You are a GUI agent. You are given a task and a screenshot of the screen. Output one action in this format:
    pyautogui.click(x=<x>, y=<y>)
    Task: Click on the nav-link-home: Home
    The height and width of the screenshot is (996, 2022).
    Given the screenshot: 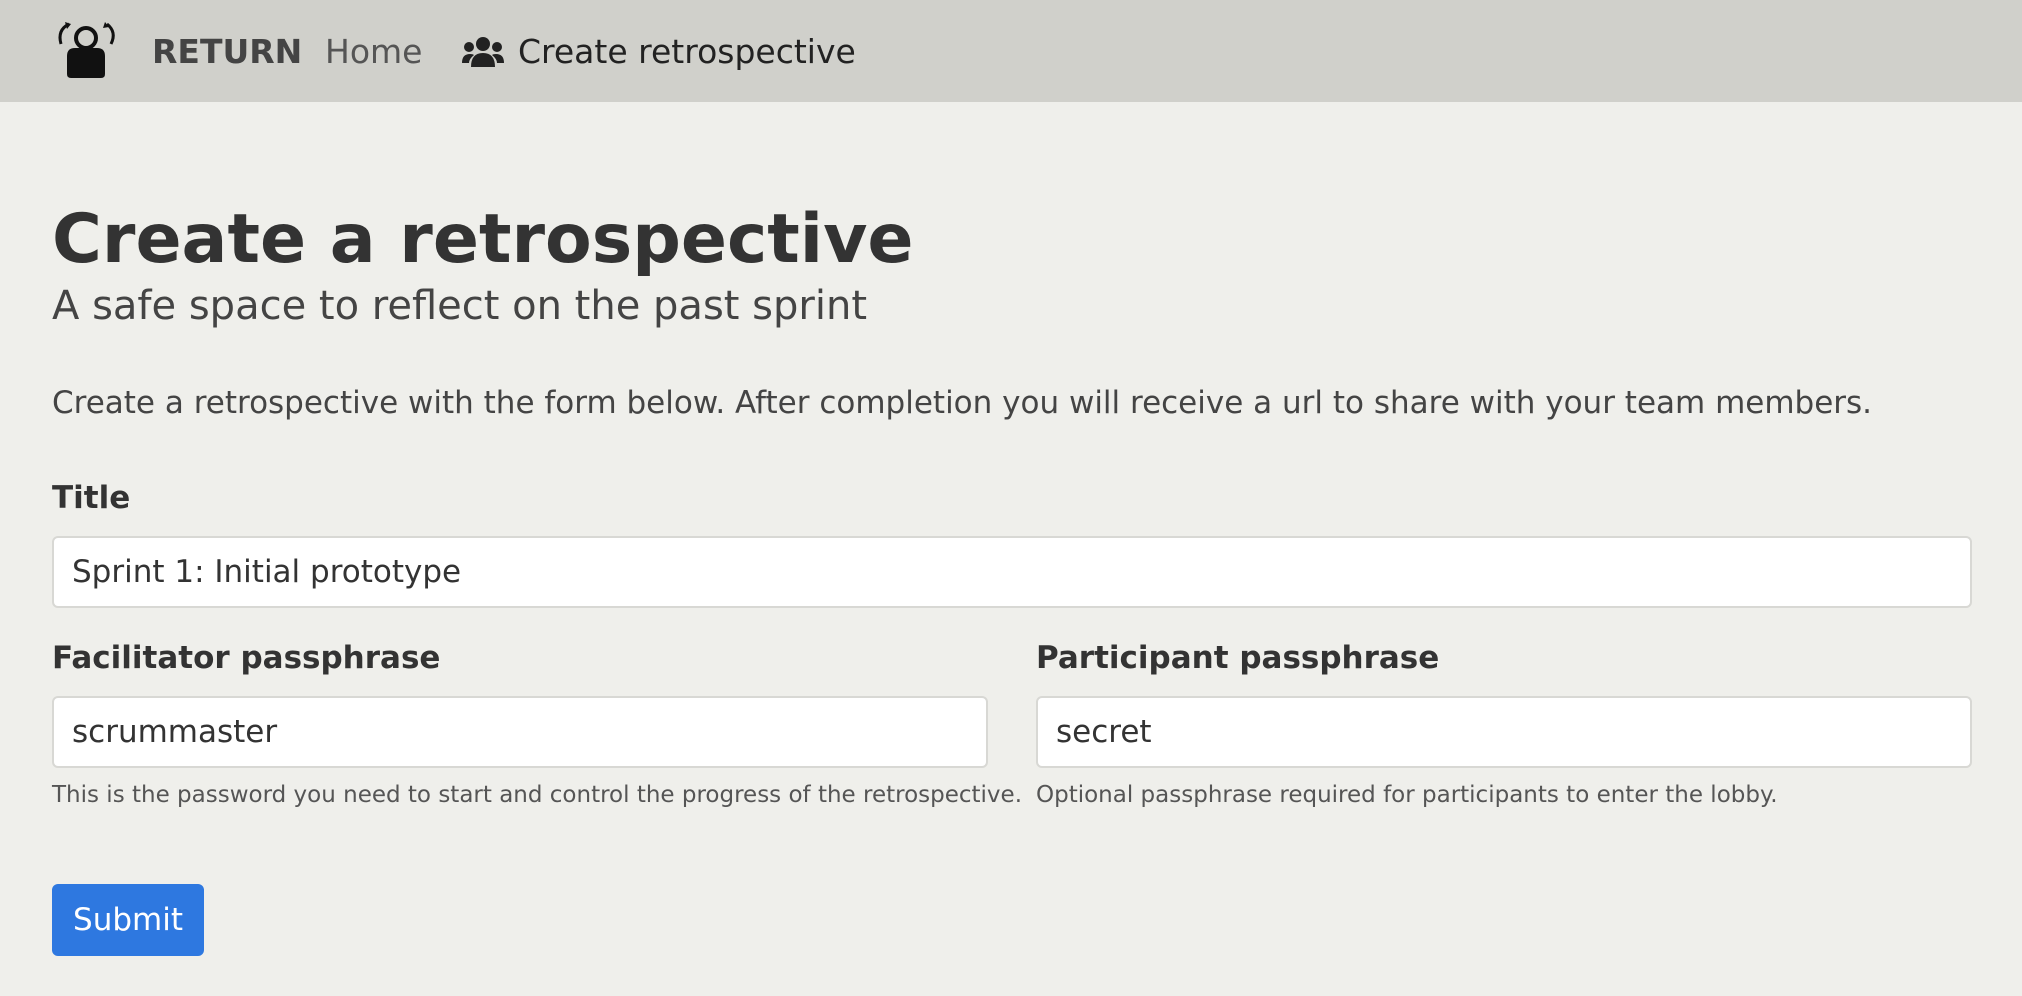 What is the action you would take?
    pyautogui.click(x=373, y=52)
    